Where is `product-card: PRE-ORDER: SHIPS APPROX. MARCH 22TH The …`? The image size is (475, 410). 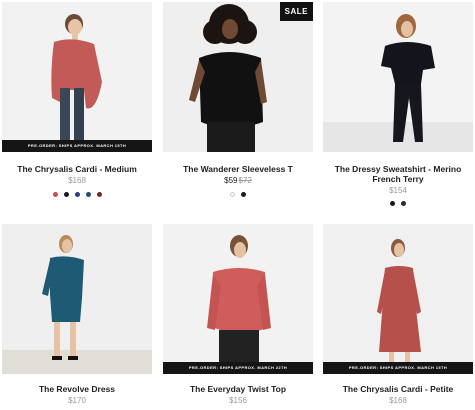
product-card: PRE-ORDER: SHIPS APPROX. MARCH 22TH The … is located at coordinates (238, 317).